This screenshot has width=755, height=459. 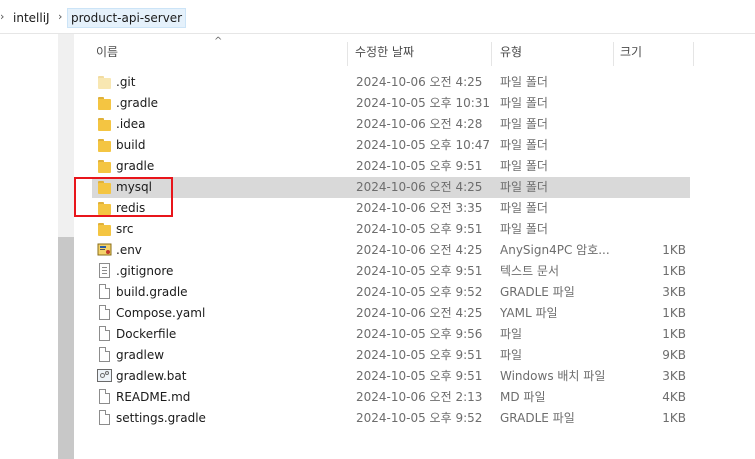 I want to click on file-name: Compose.yaml, so click(x=161, y=313).